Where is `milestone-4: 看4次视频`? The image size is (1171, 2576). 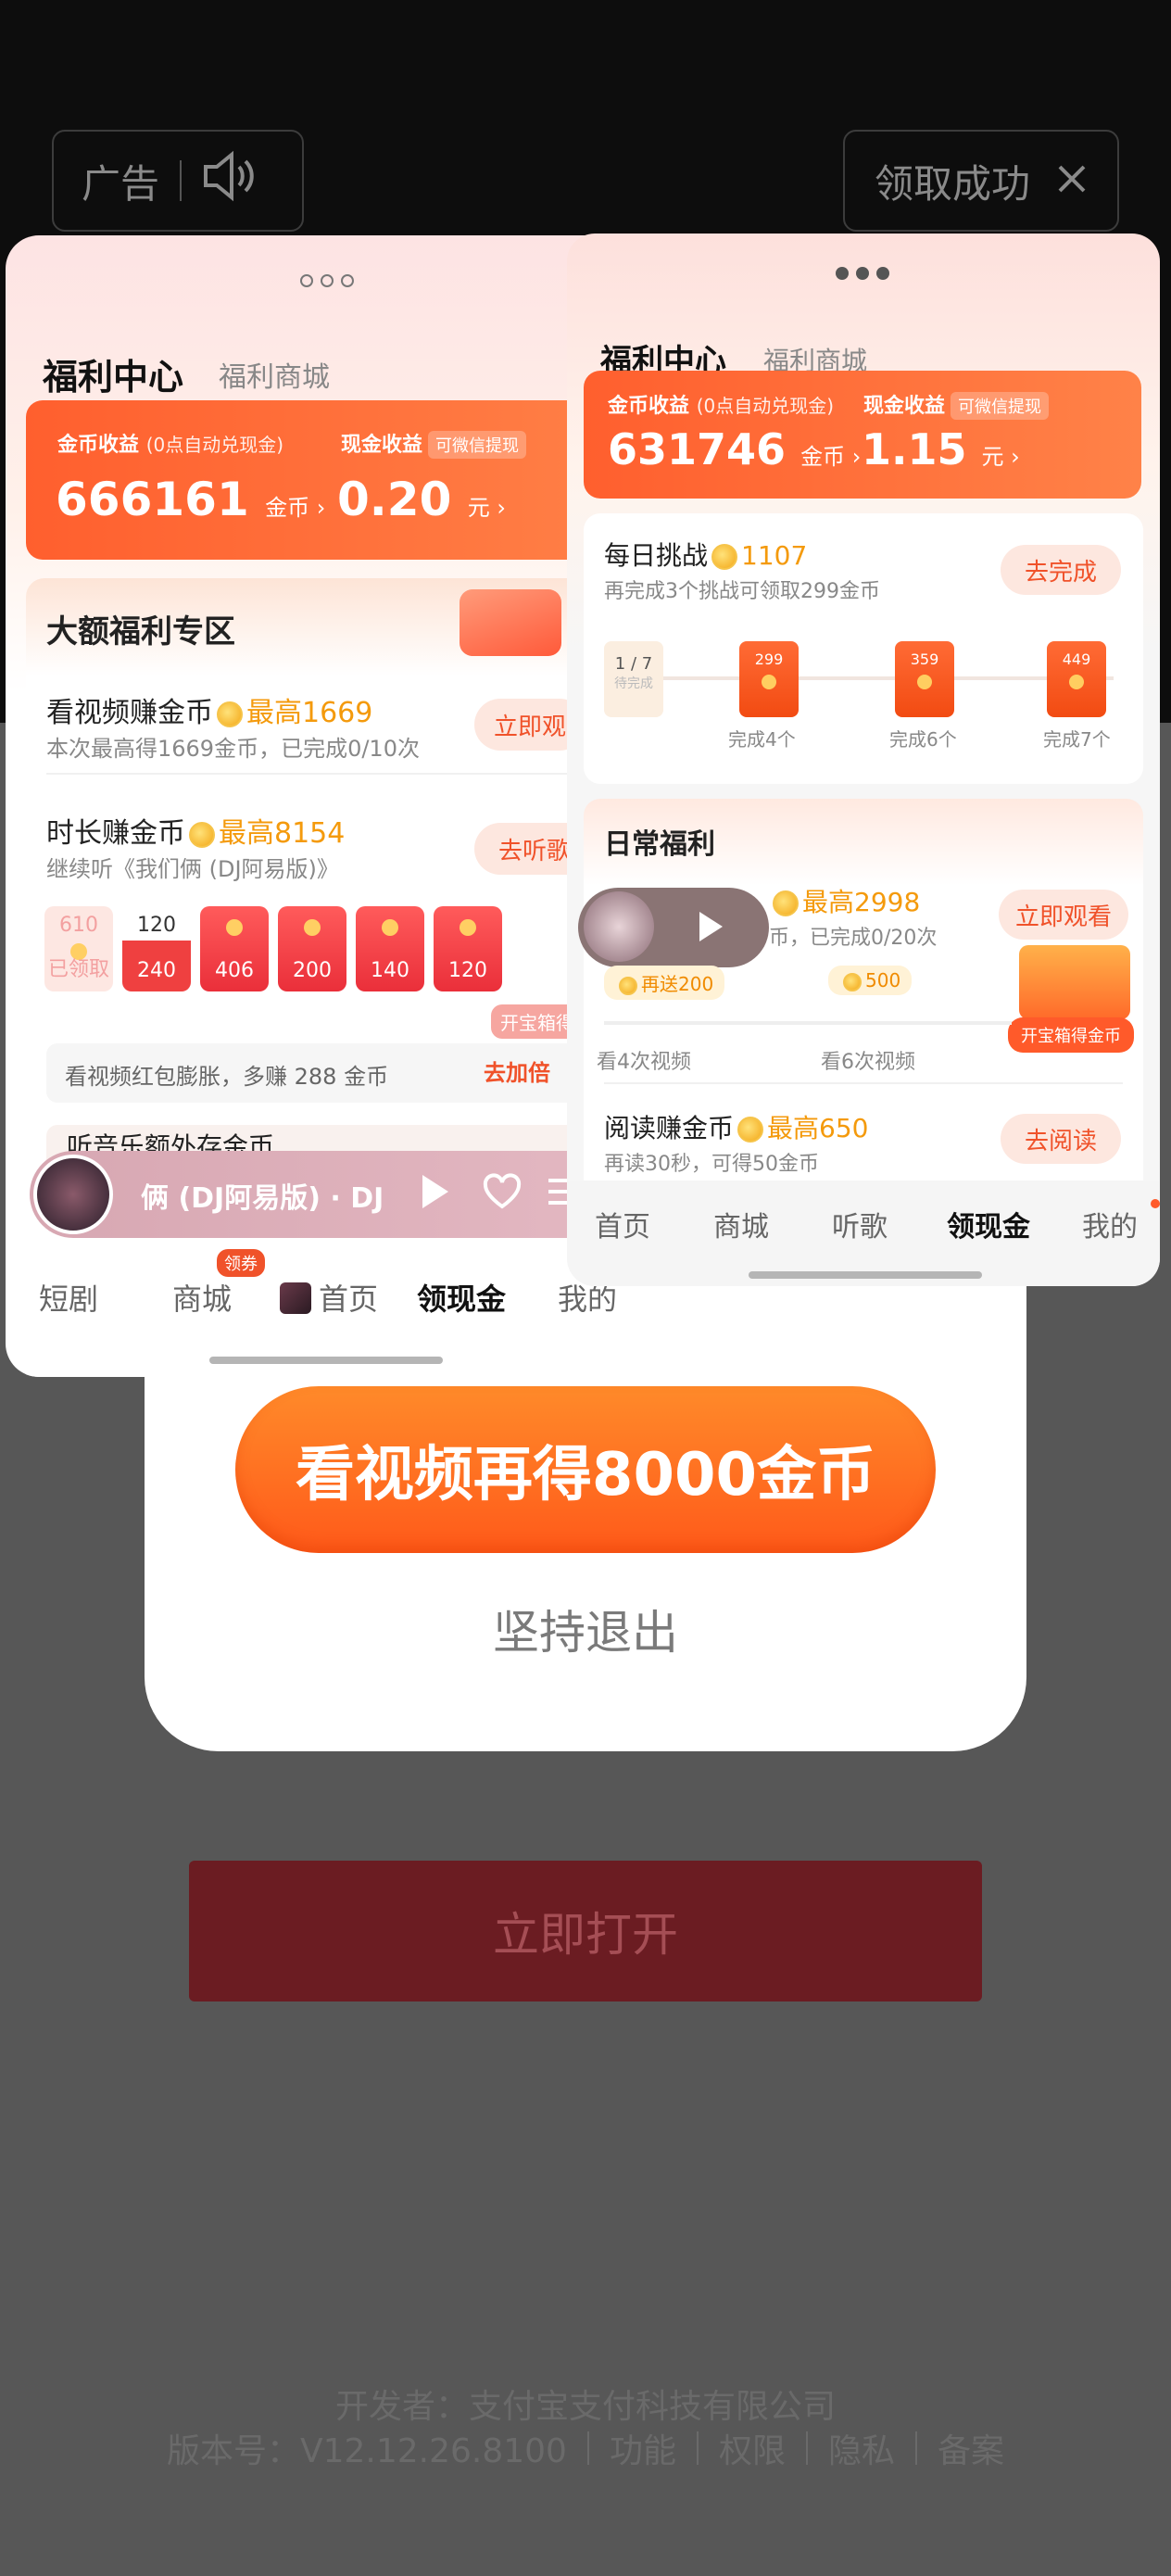
milestone-4: 看4次视频 is located at coordinates (644, 1062).